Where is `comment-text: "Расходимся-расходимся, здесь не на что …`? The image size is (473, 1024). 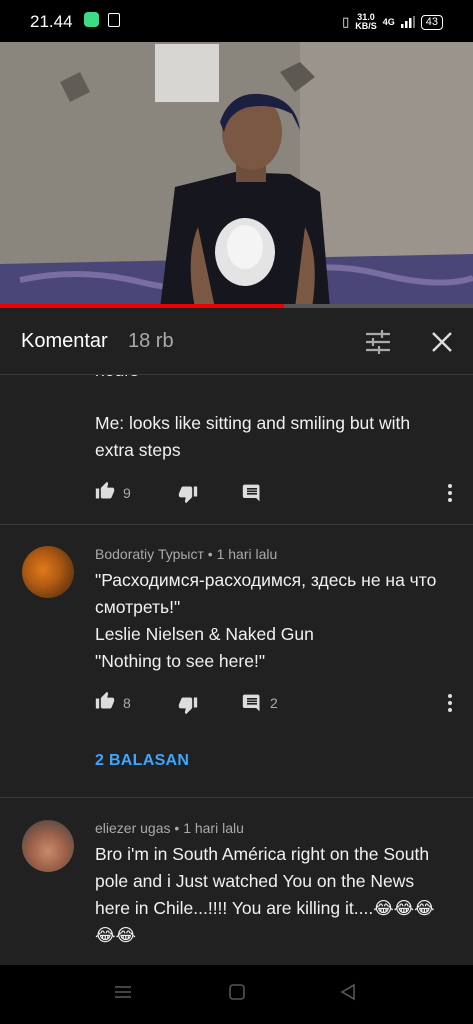 comment-text: "Расходимся-расходимся, здесь не на что … is located at coordinates (266, 620).